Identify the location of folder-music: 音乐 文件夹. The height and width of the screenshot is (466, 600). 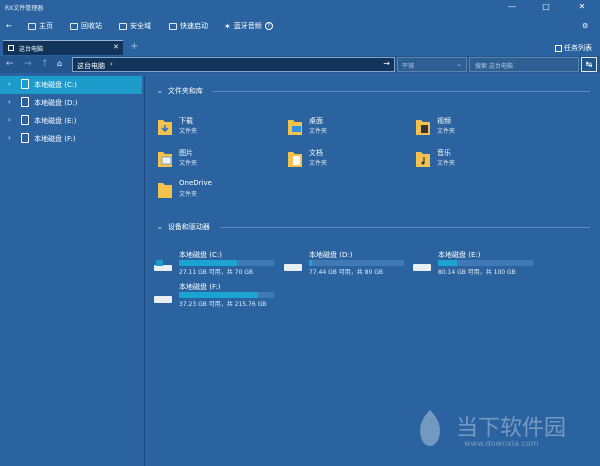
(470, 160).